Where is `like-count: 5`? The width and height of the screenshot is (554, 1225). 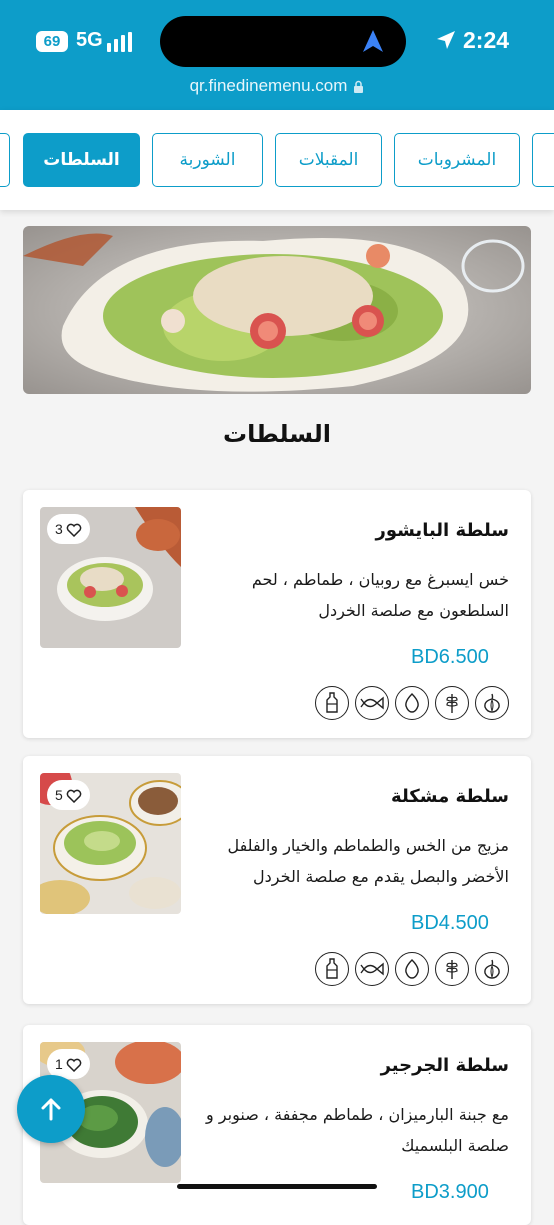
like-count: 5 is located at coordinates (59, 795).